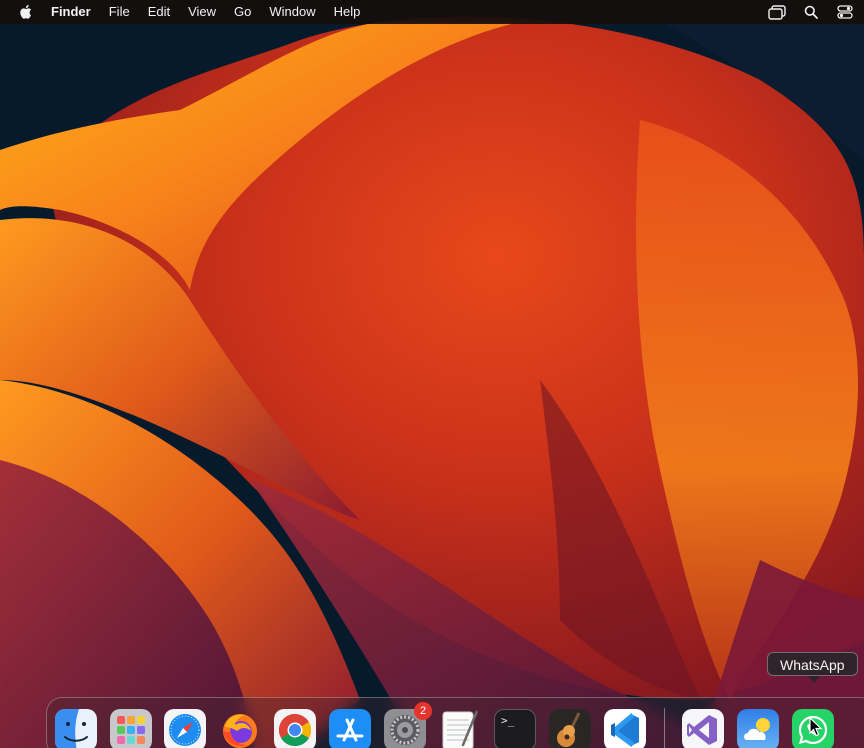 The image size is (864, 748). Describe the element at coordinates (185, 728) in the screenshot. I see `safari-icon` at that location.